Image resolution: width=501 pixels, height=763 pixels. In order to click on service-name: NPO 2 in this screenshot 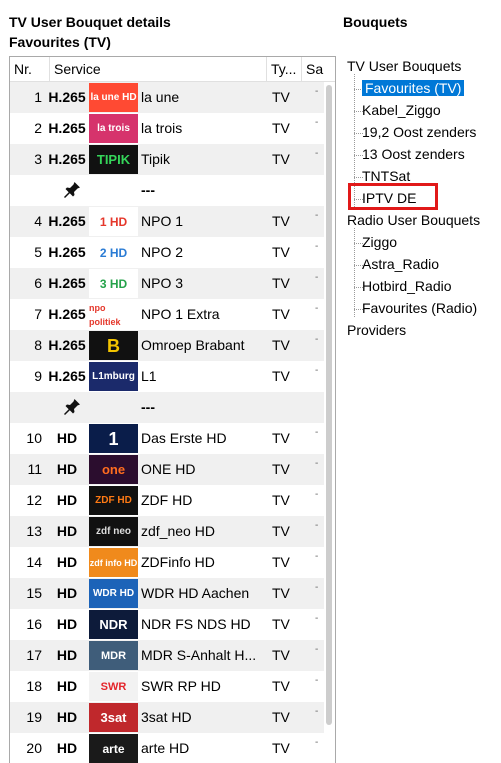, I will do `click(162, 252)`.